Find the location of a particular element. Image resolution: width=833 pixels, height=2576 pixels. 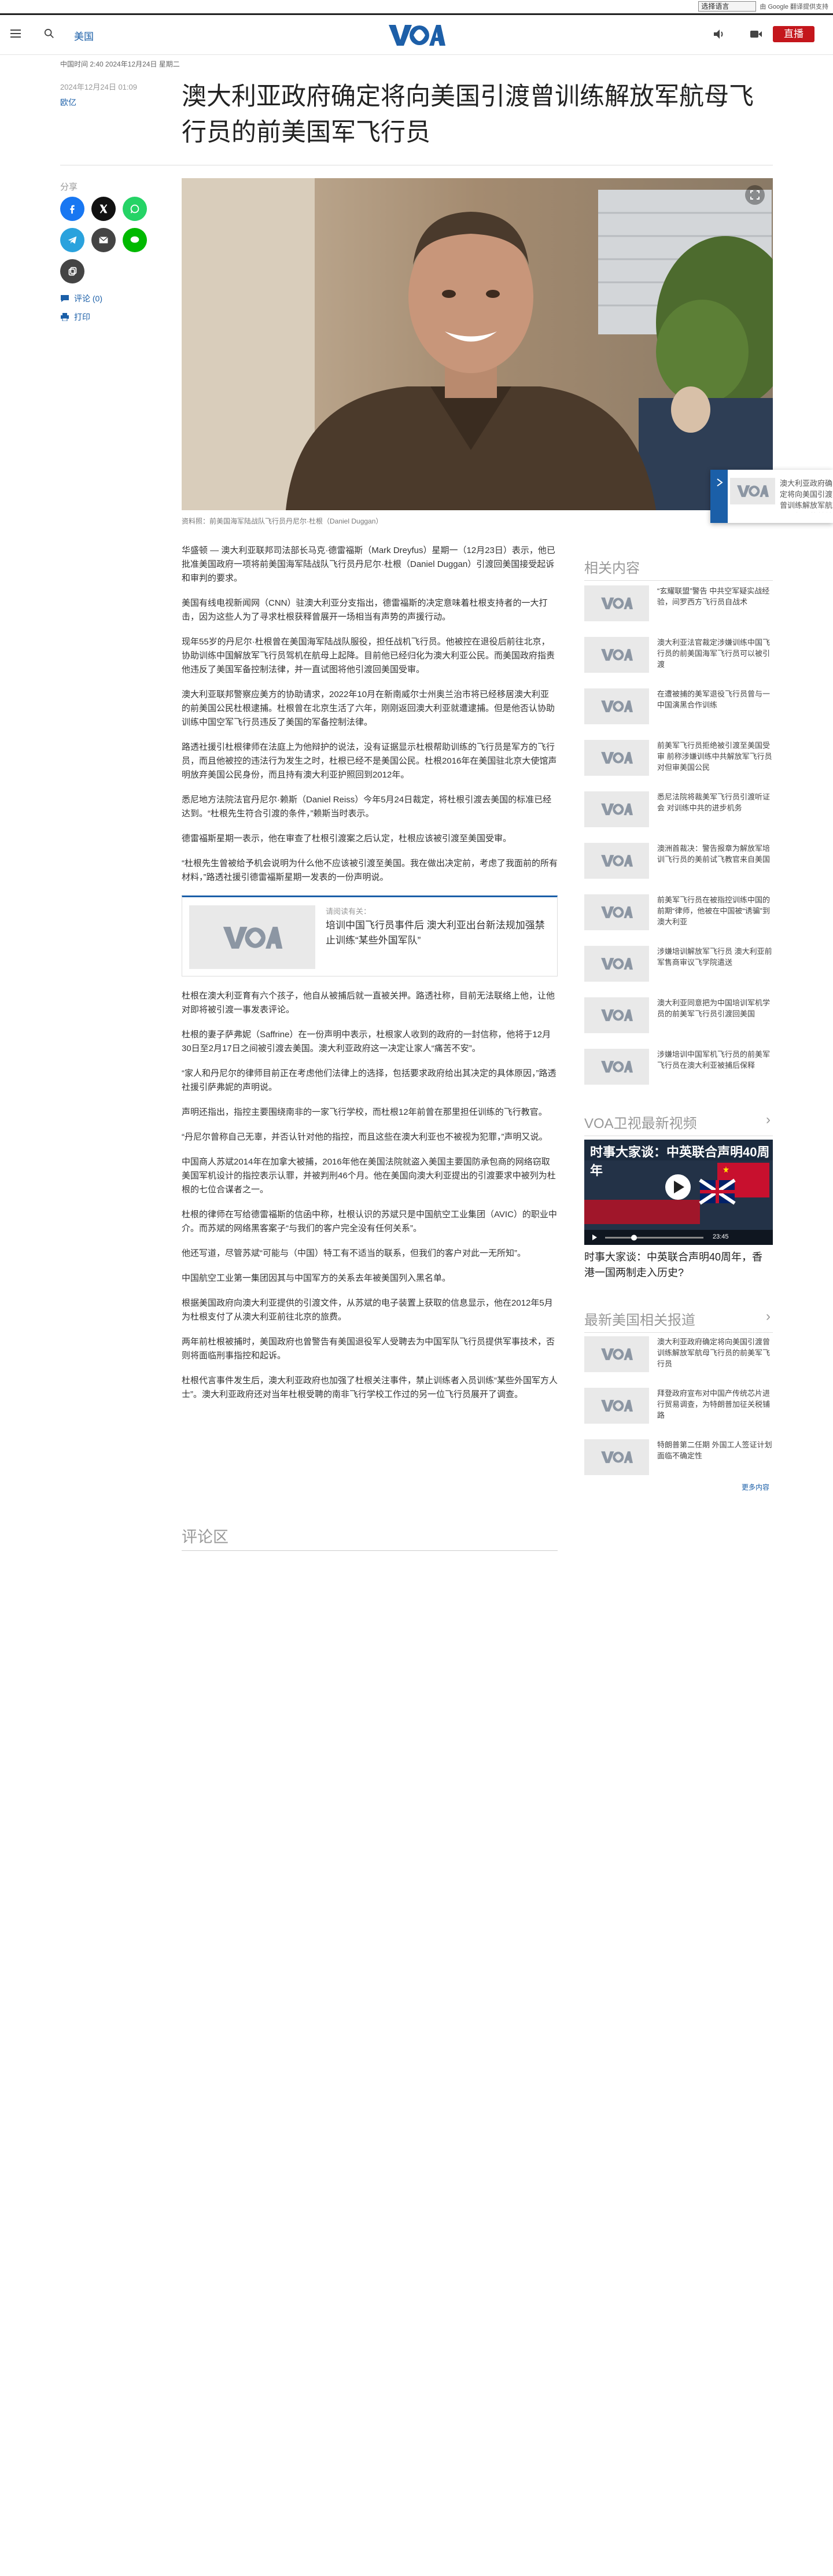

whatsapp-share-button is located at coordinates (135, 209).